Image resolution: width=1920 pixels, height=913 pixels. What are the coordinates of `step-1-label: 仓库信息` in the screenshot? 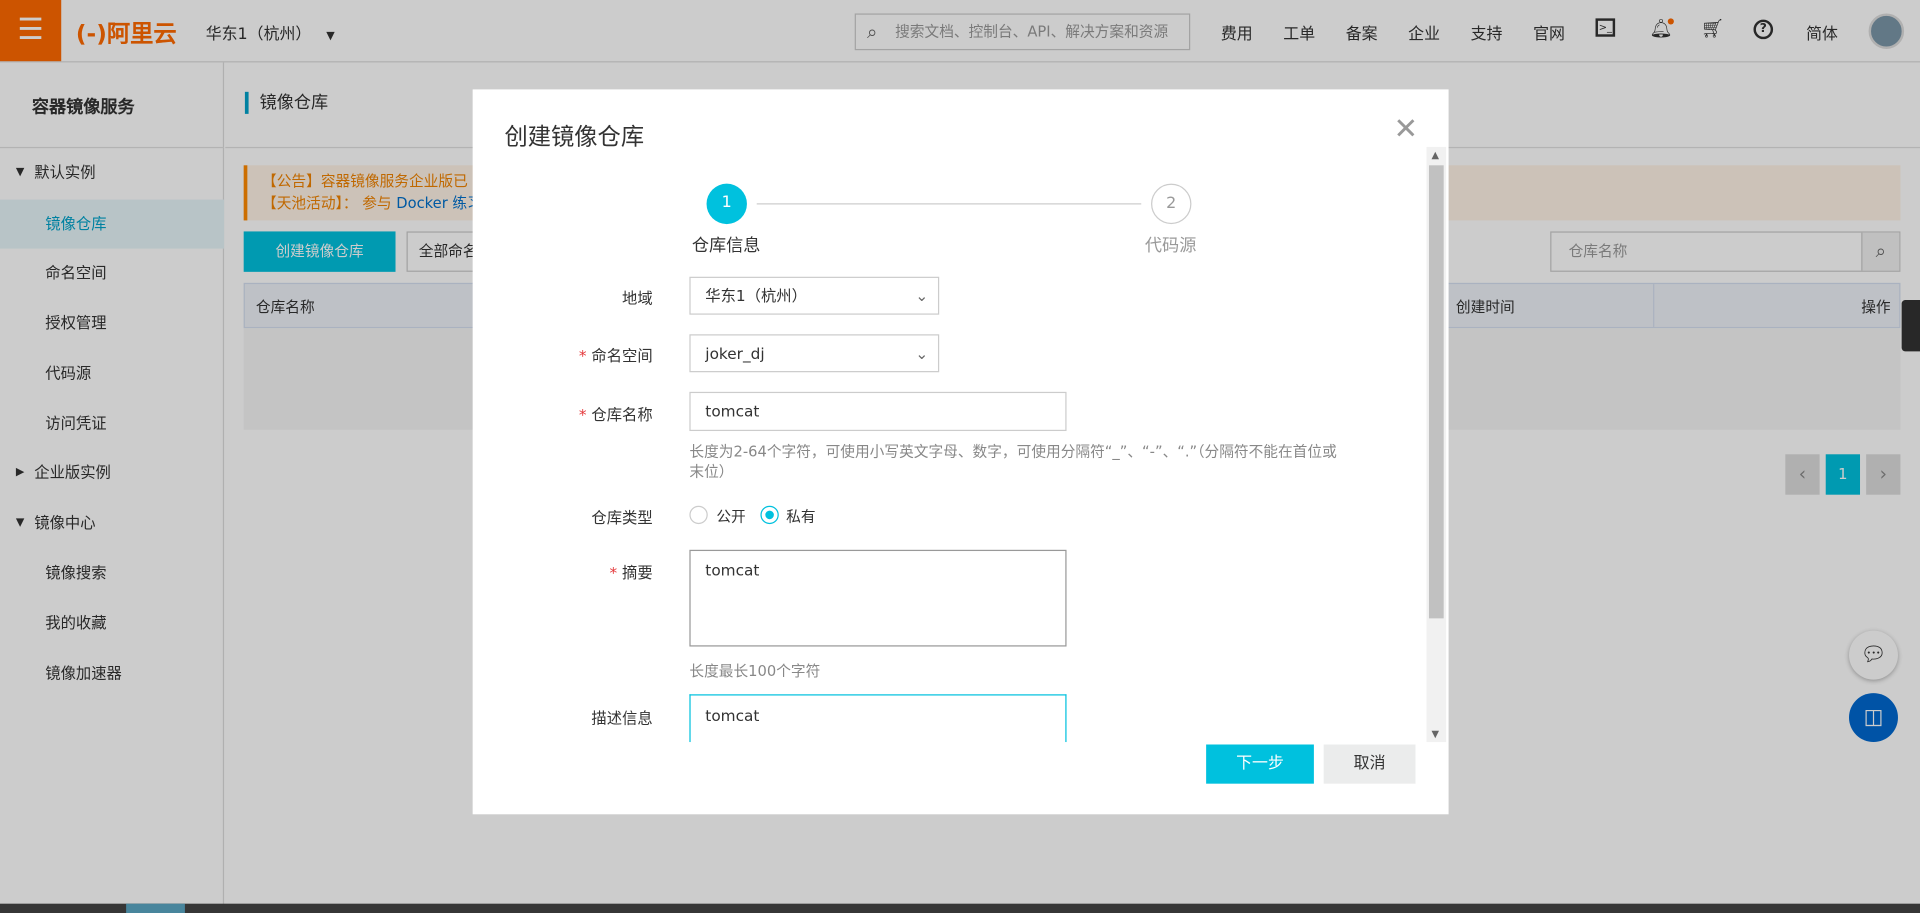 It's located at (726, 246).